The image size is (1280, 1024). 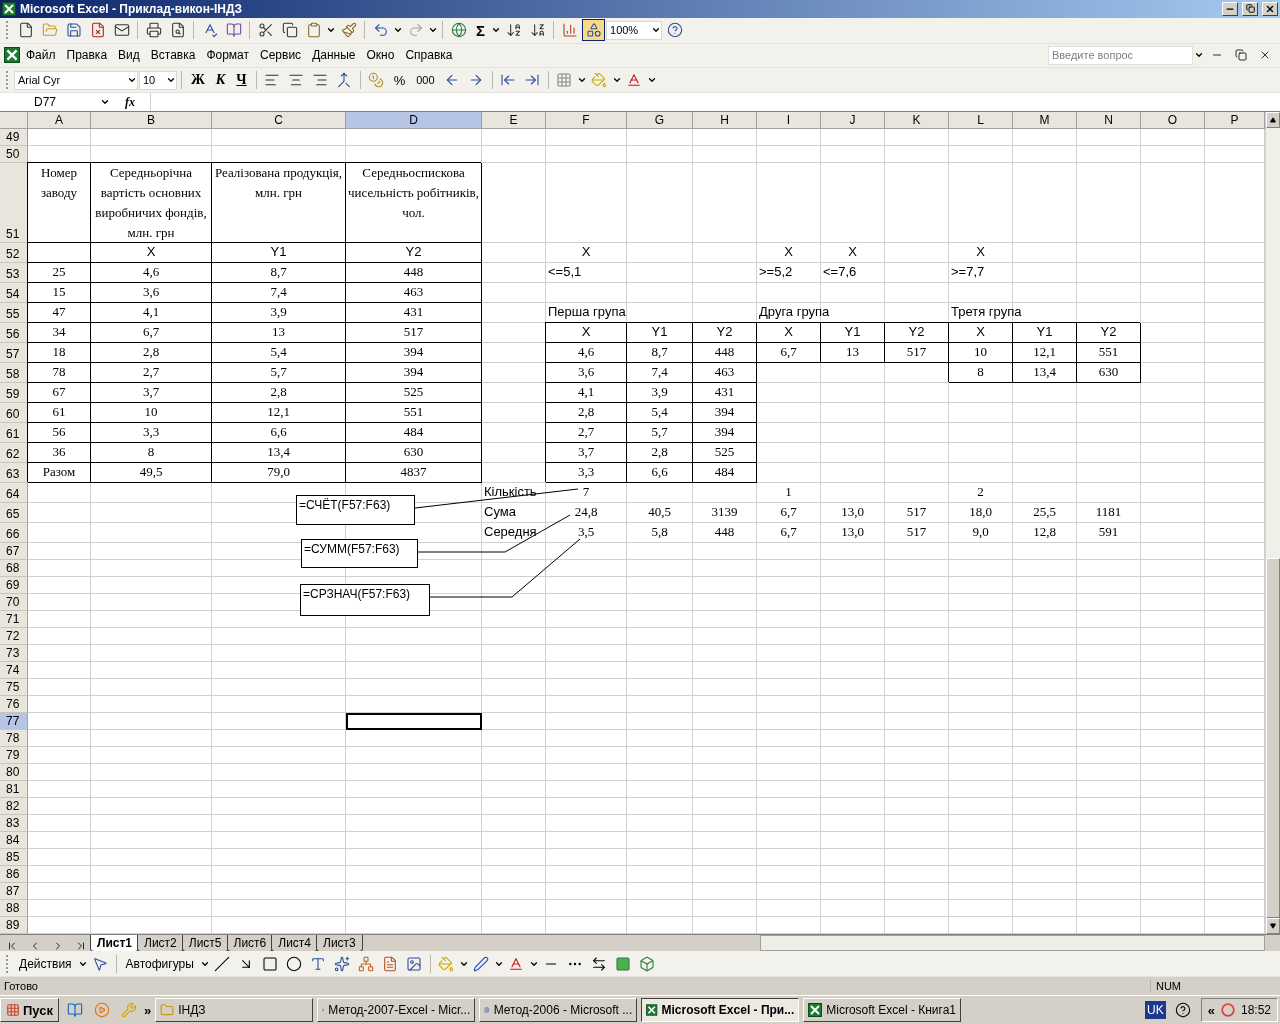 What do you see at coordinates (25, 30) in the screenshot?
I see `new-document-icon` at bounding box center [25, 30].